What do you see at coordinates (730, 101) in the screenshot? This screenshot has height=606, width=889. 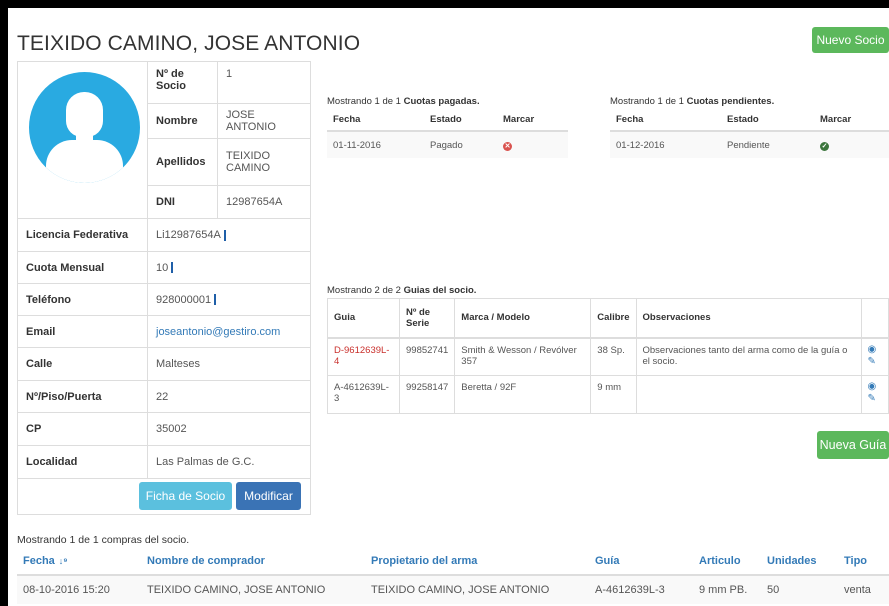 I see `caption-bold: Cuotas pendientes.` at bounding box center [730, 101].